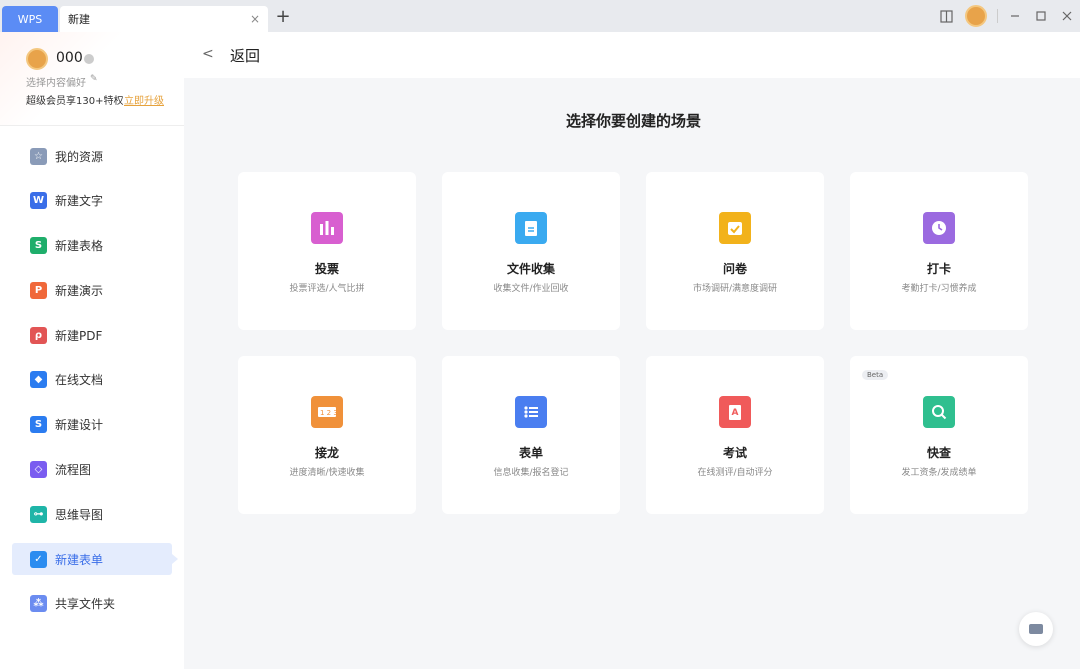  Describe the element at coordinates (255, 19) in the screenshot. I see `close-tab-icon: ×` at that location.